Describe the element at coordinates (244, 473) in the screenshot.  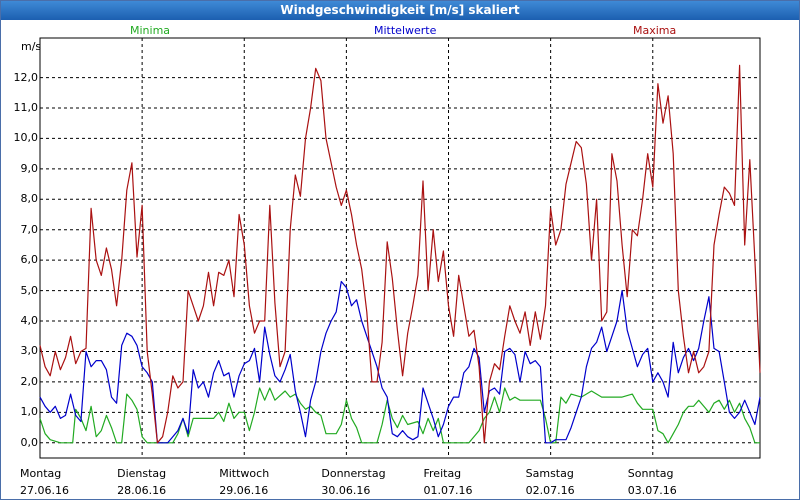
I see `x-day-label: Mittwoch` at that location.